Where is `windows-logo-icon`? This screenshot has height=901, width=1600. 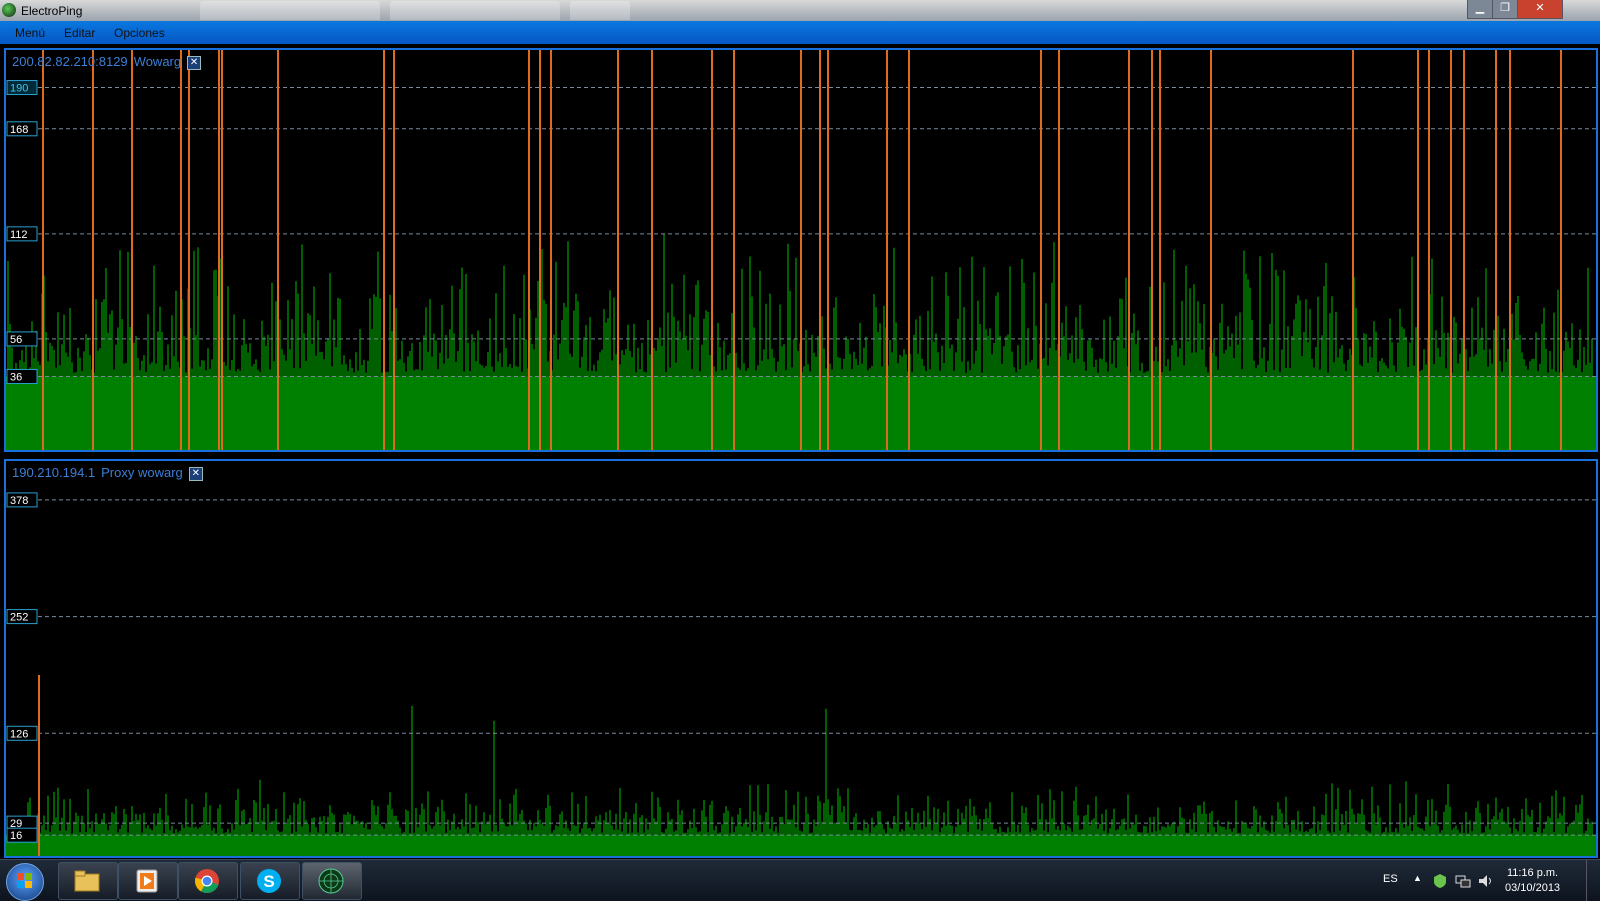 windows-logo-icon is located at coordinates (25, 881).